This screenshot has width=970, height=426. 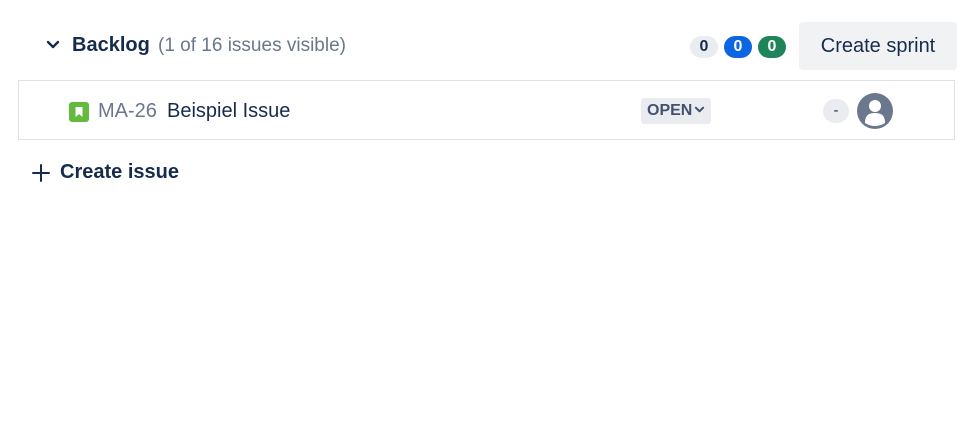 I want to click on status-label: OPEN, so click(x=670, y=110).